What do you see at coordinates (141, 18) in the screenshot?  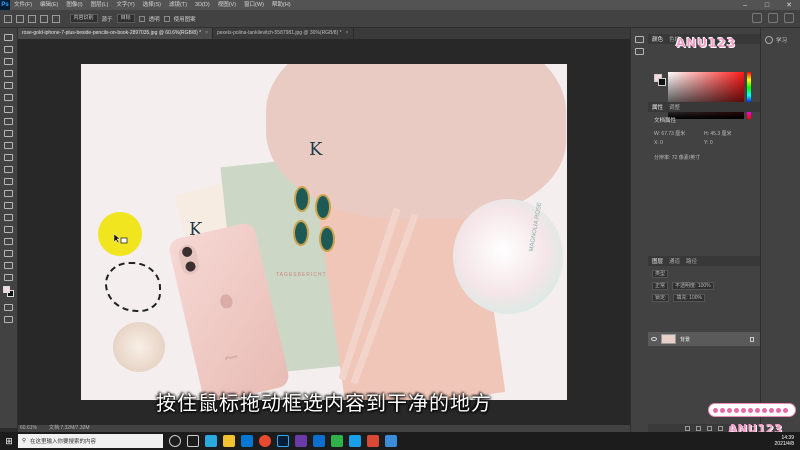 I see `transparent-checkbox` at bounding box center [141, 18].